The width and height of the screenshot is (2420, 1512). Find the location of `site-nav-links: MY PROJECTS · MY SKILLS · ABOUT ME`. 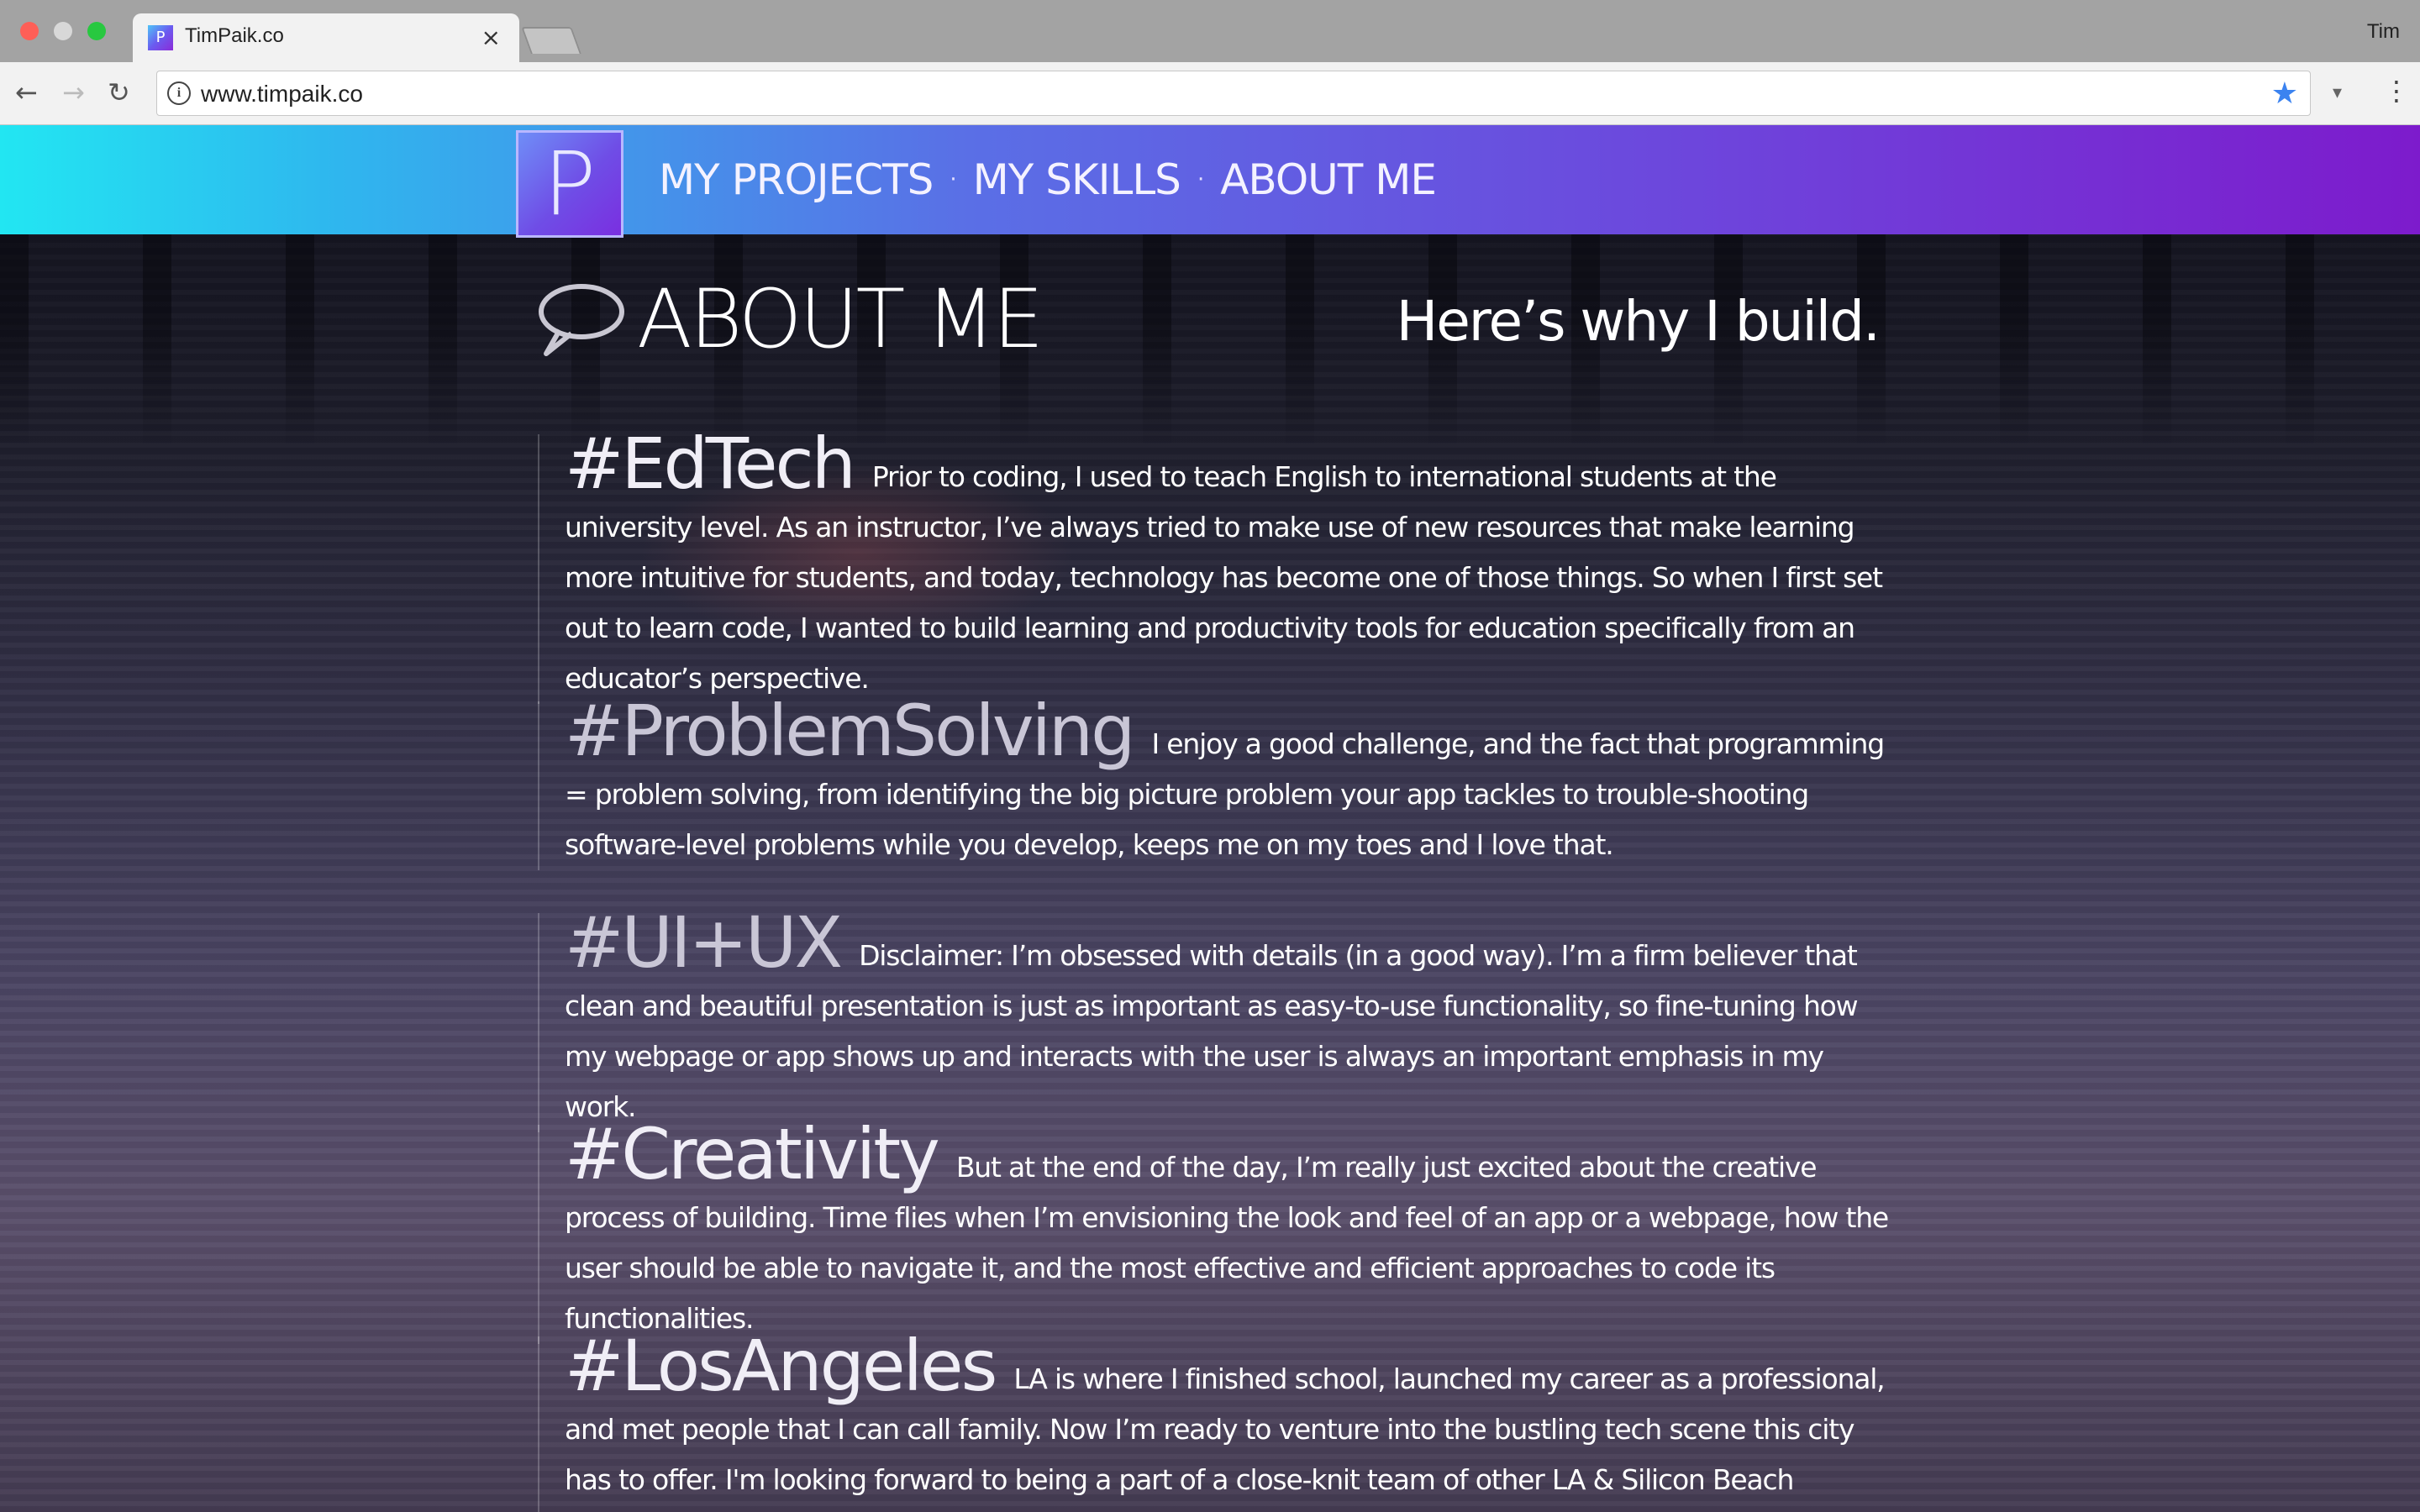

site-nav-links: MY PROJECTS · MY SKILLS · ABOUT ME is located at coordinates (1048, 179).